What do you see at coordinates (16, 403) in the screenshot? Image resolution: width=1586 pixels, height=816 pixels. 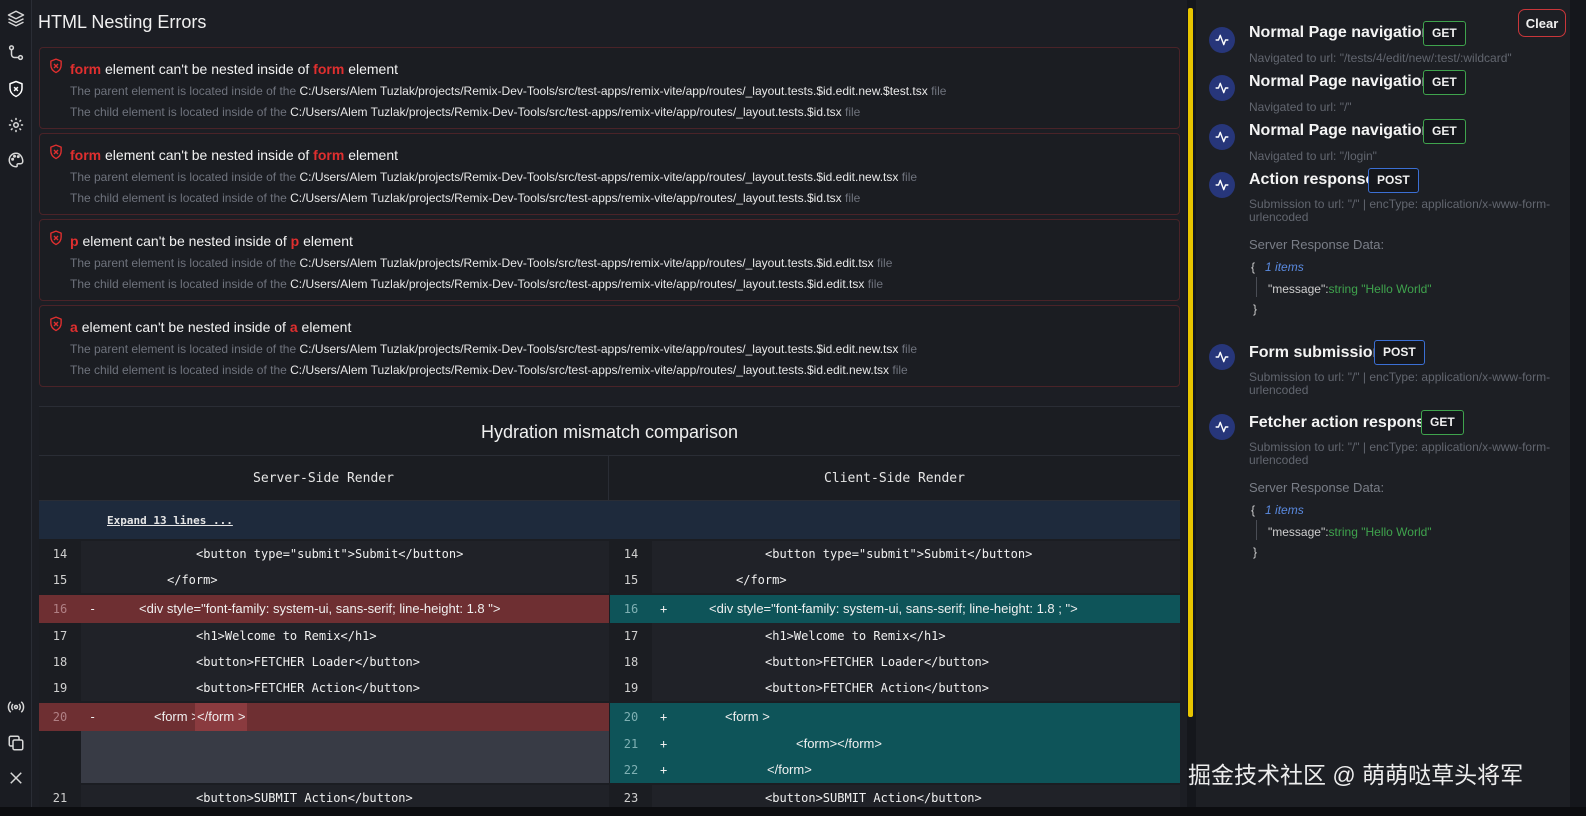 I see `devtools-sidebar` at bounding box center [16, 403].